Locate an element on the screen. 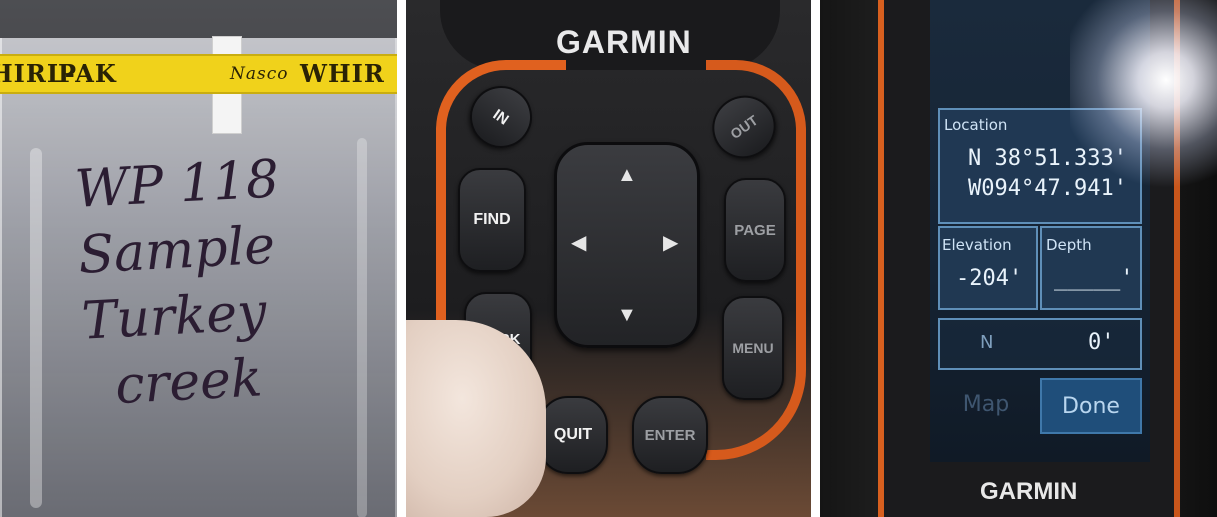 This screenshot has height=517, width=1217. tape-brand-script: Nasco is located at coordinates (259, 74).